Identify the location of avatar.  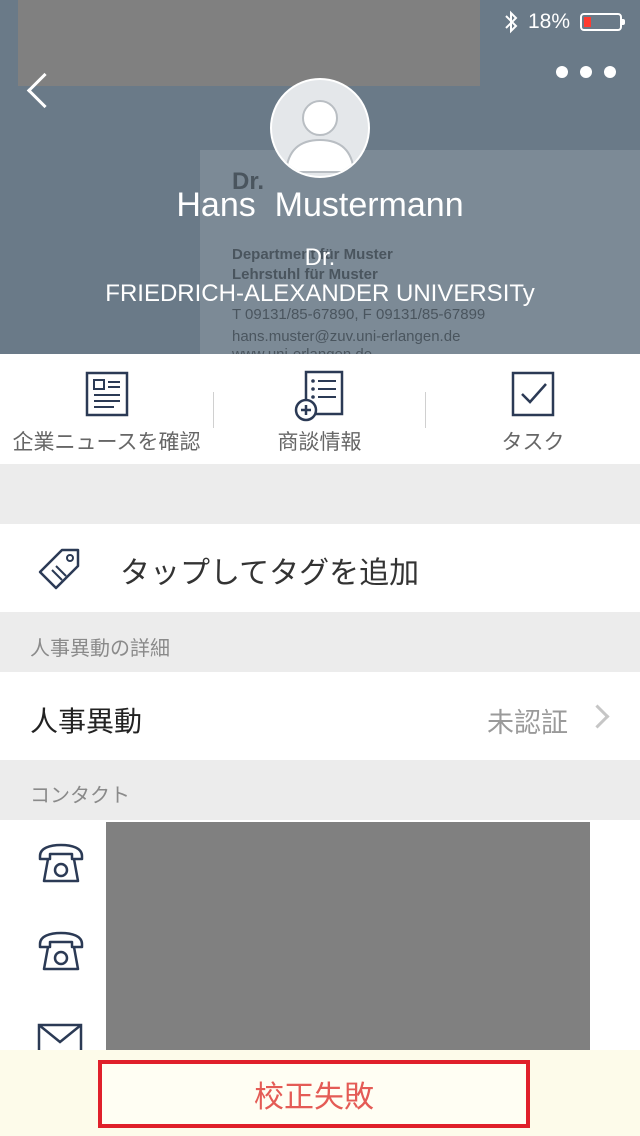
(320, 128).